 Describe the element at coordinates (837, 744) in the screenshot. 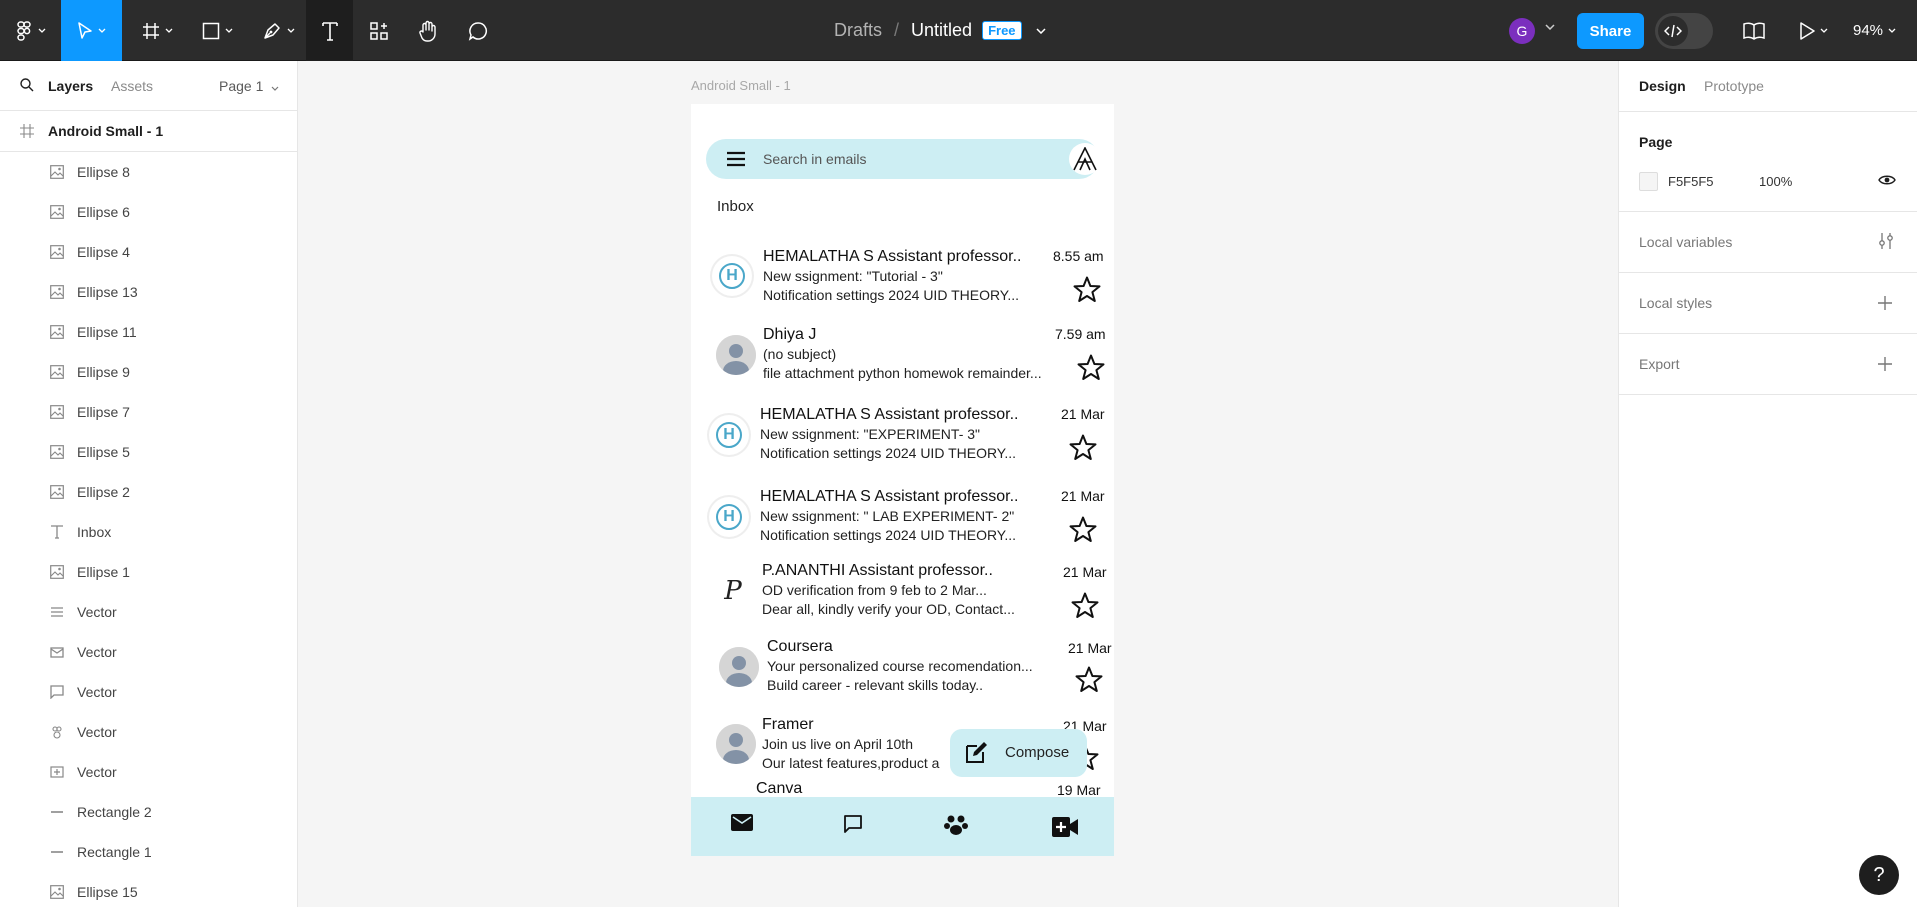

I see `email-subject: Join us live on April 10th` at that location.